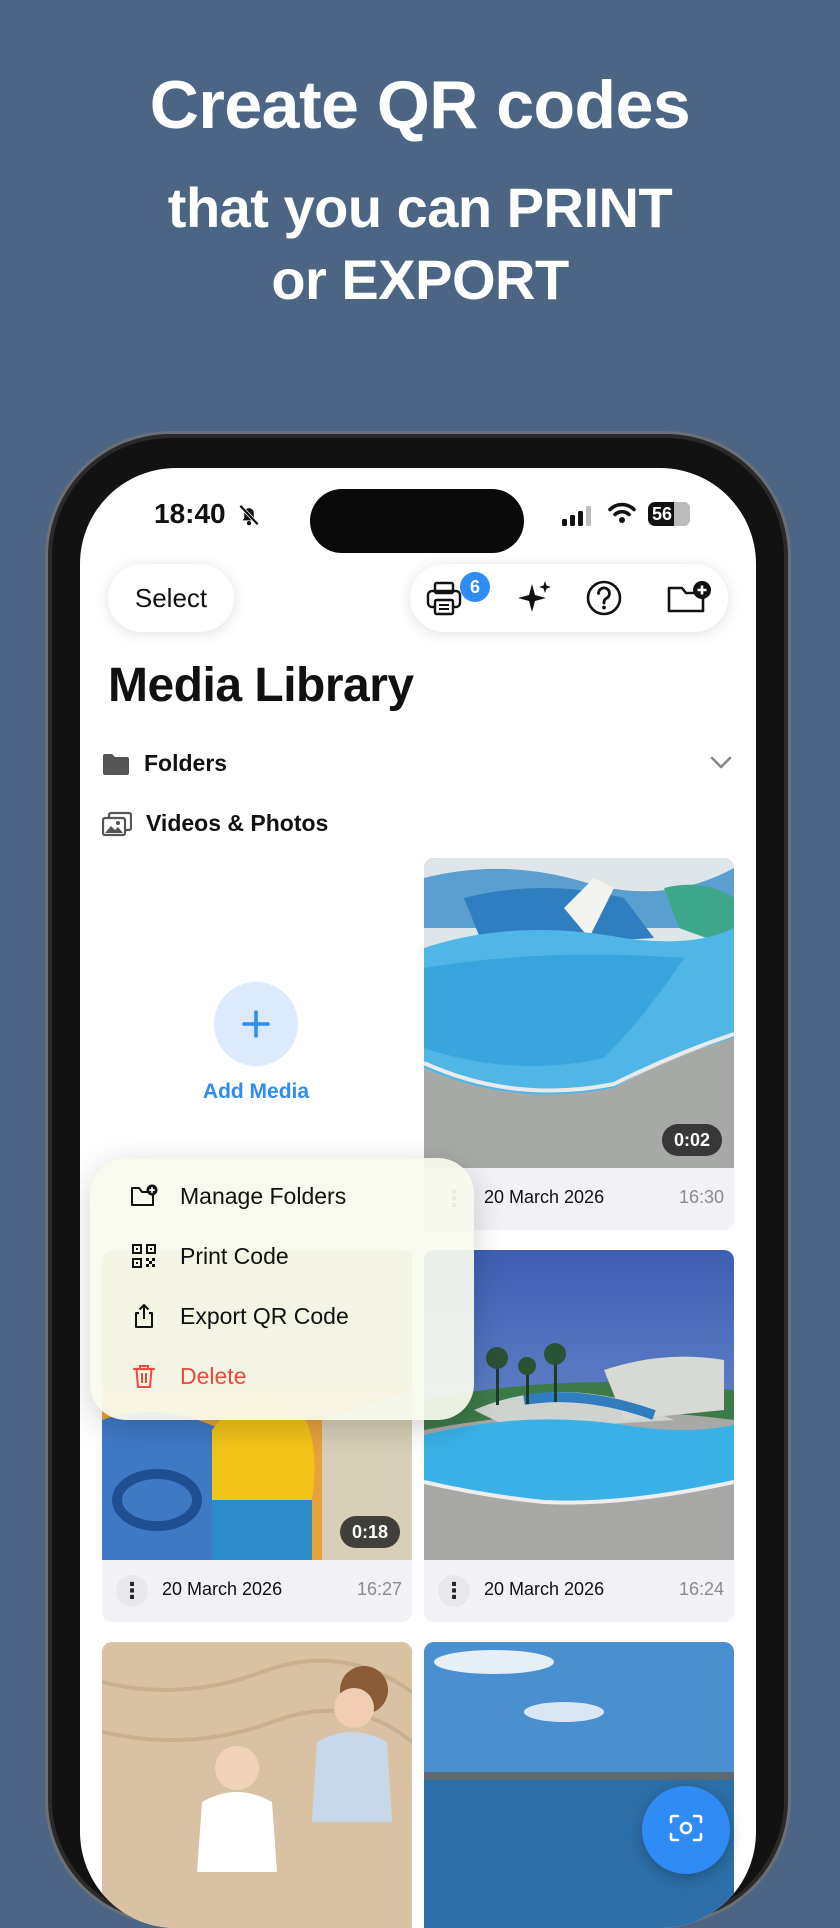 The image size is (840, 1928). I want to click on videos-photos-label: Videos & Photos, so click(237, 823).